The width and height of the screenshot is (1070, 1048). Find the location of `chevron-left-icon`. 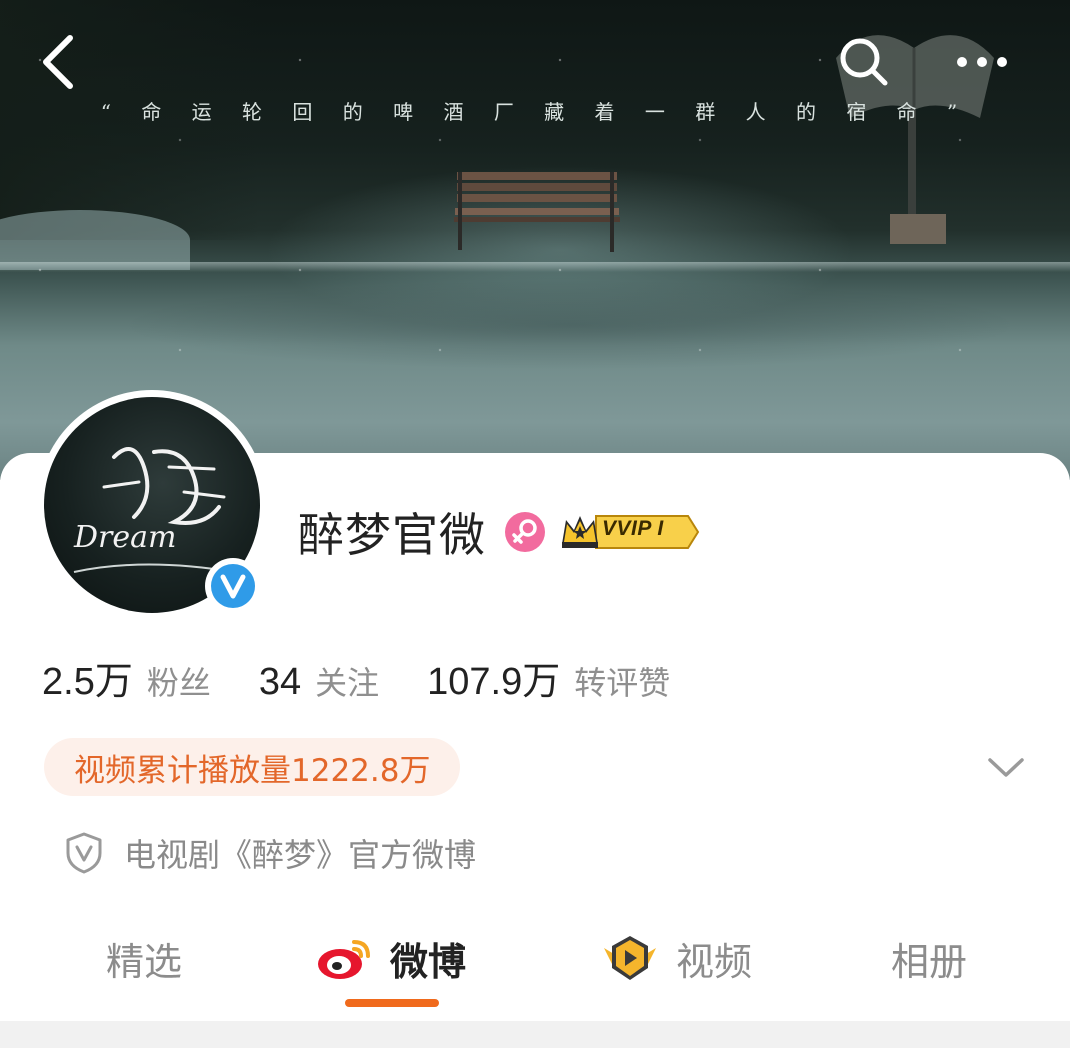

chevron-left-icon is located at coordinates (58, 62).